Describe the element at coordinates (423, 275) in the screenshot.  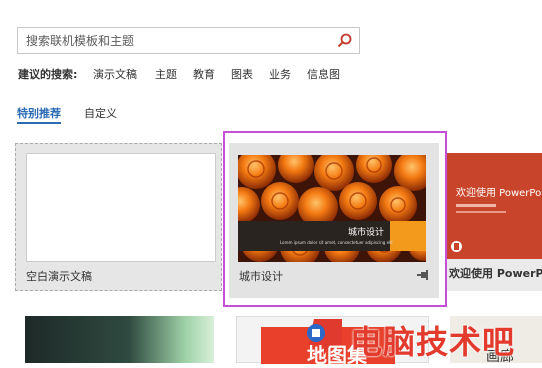
I see `pin-icon` at that location.